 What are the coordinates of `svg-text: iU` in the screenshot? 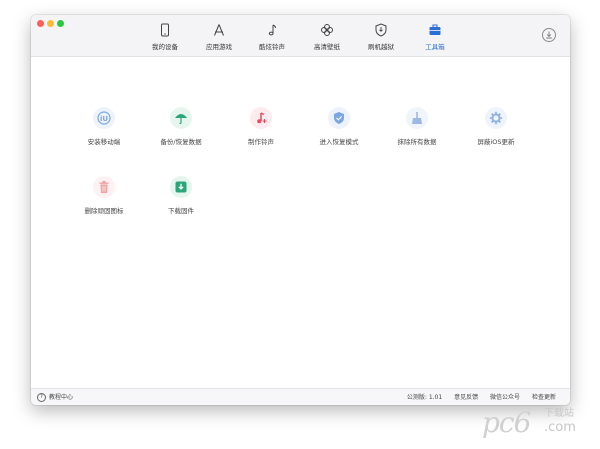 It's located at (104, 119).